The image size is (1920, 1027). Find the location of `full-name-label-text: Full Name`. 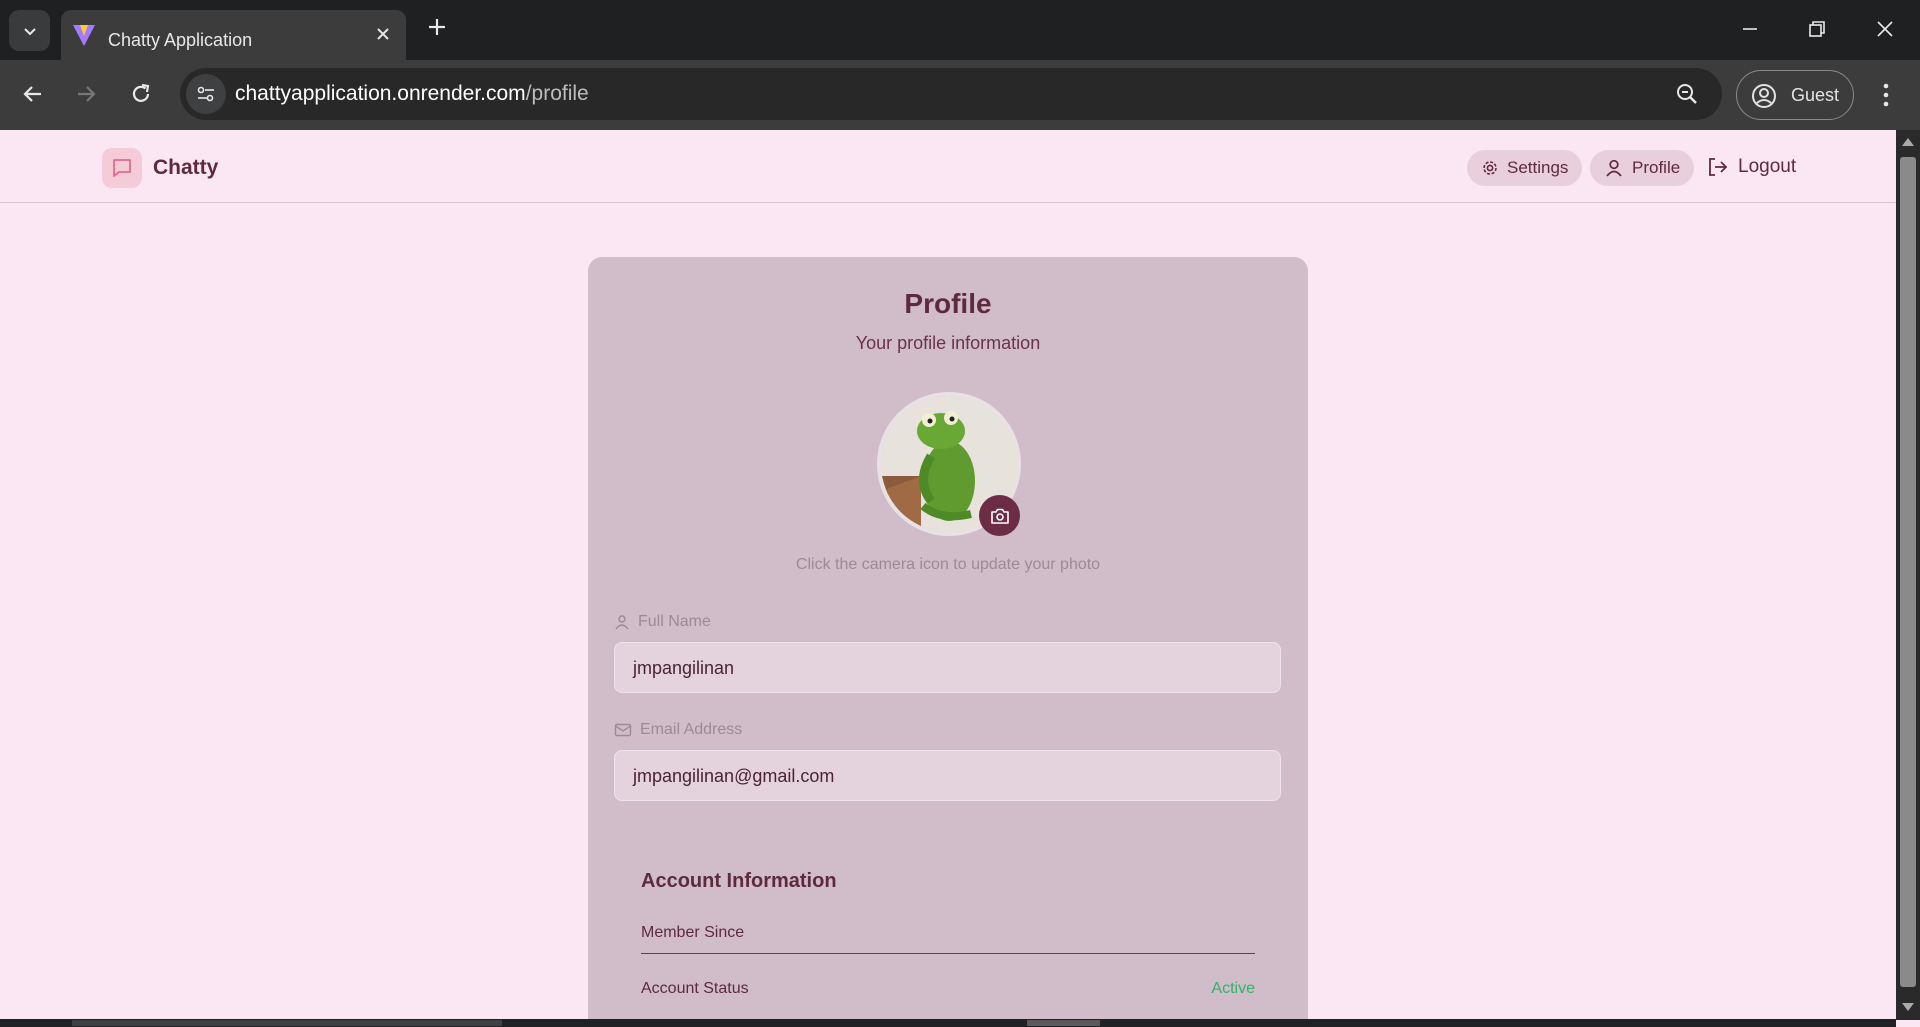

full-name-label-text: Full Name is located at coordinates (674, 621).